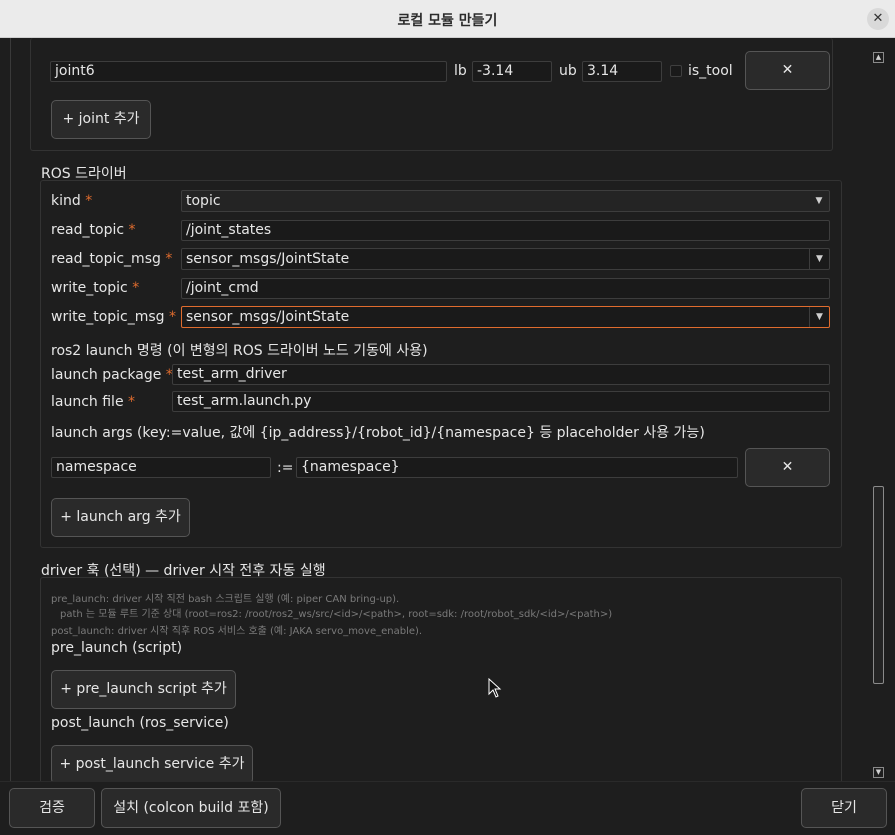 The height and width of the screenshot is (835, 895). What do you see at coordinates (52, 808) in the screenshot?
I see `validate-button: 검증` at bounding box center [52, 808].